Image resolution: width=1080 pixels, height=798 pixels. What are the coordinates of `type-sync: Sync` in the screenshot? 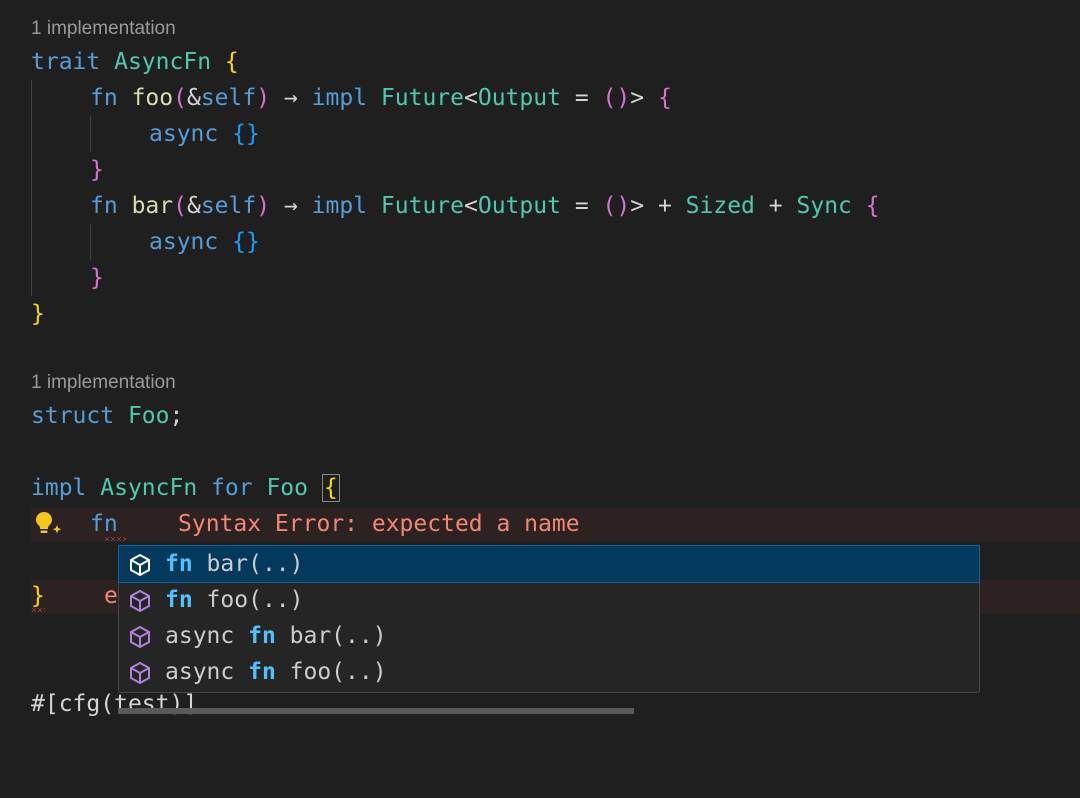 It's located at (824, 206).